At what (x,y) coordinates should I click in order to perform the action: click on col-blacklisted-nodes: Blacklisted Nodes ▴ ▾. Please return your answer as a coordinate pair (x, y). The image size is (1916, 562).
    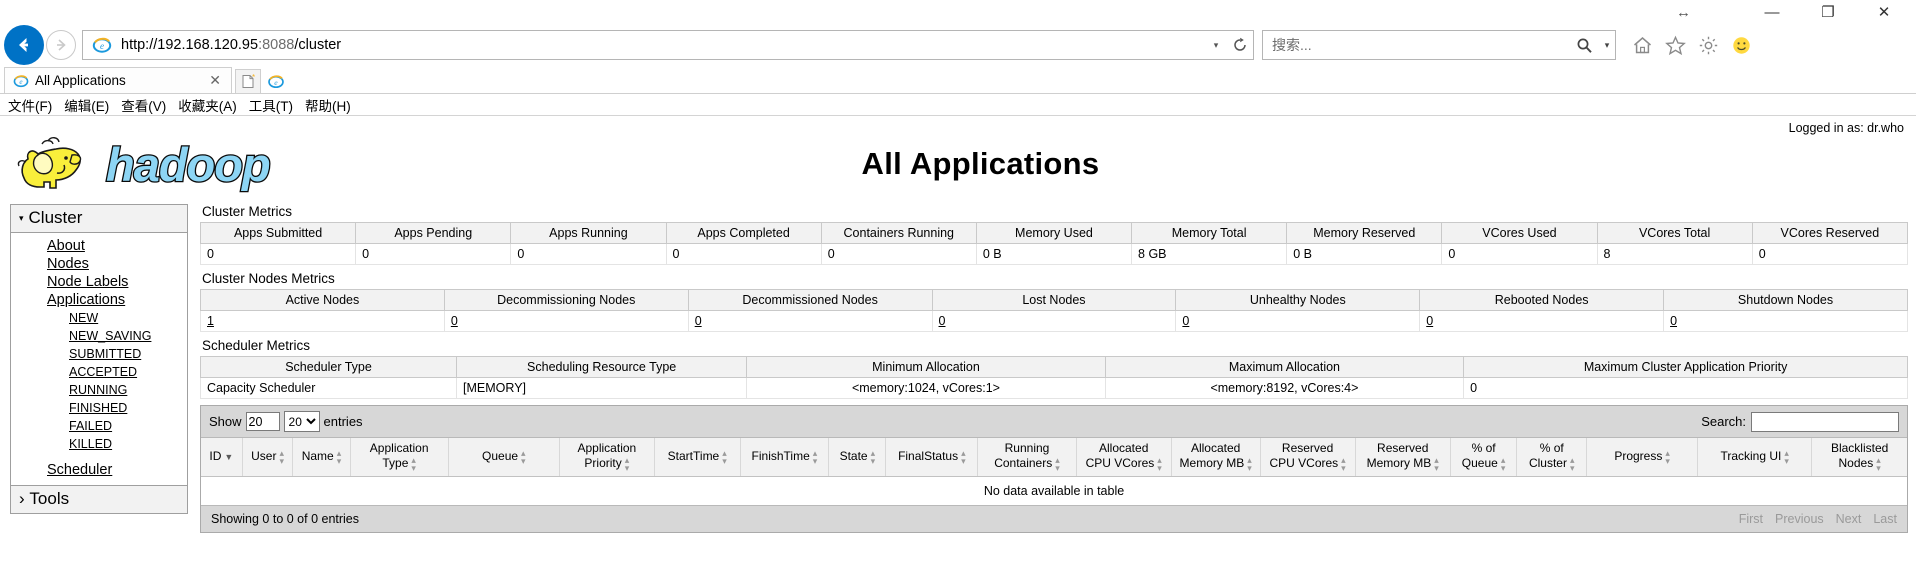
    Looking at the image, I should click on (1859, 457).